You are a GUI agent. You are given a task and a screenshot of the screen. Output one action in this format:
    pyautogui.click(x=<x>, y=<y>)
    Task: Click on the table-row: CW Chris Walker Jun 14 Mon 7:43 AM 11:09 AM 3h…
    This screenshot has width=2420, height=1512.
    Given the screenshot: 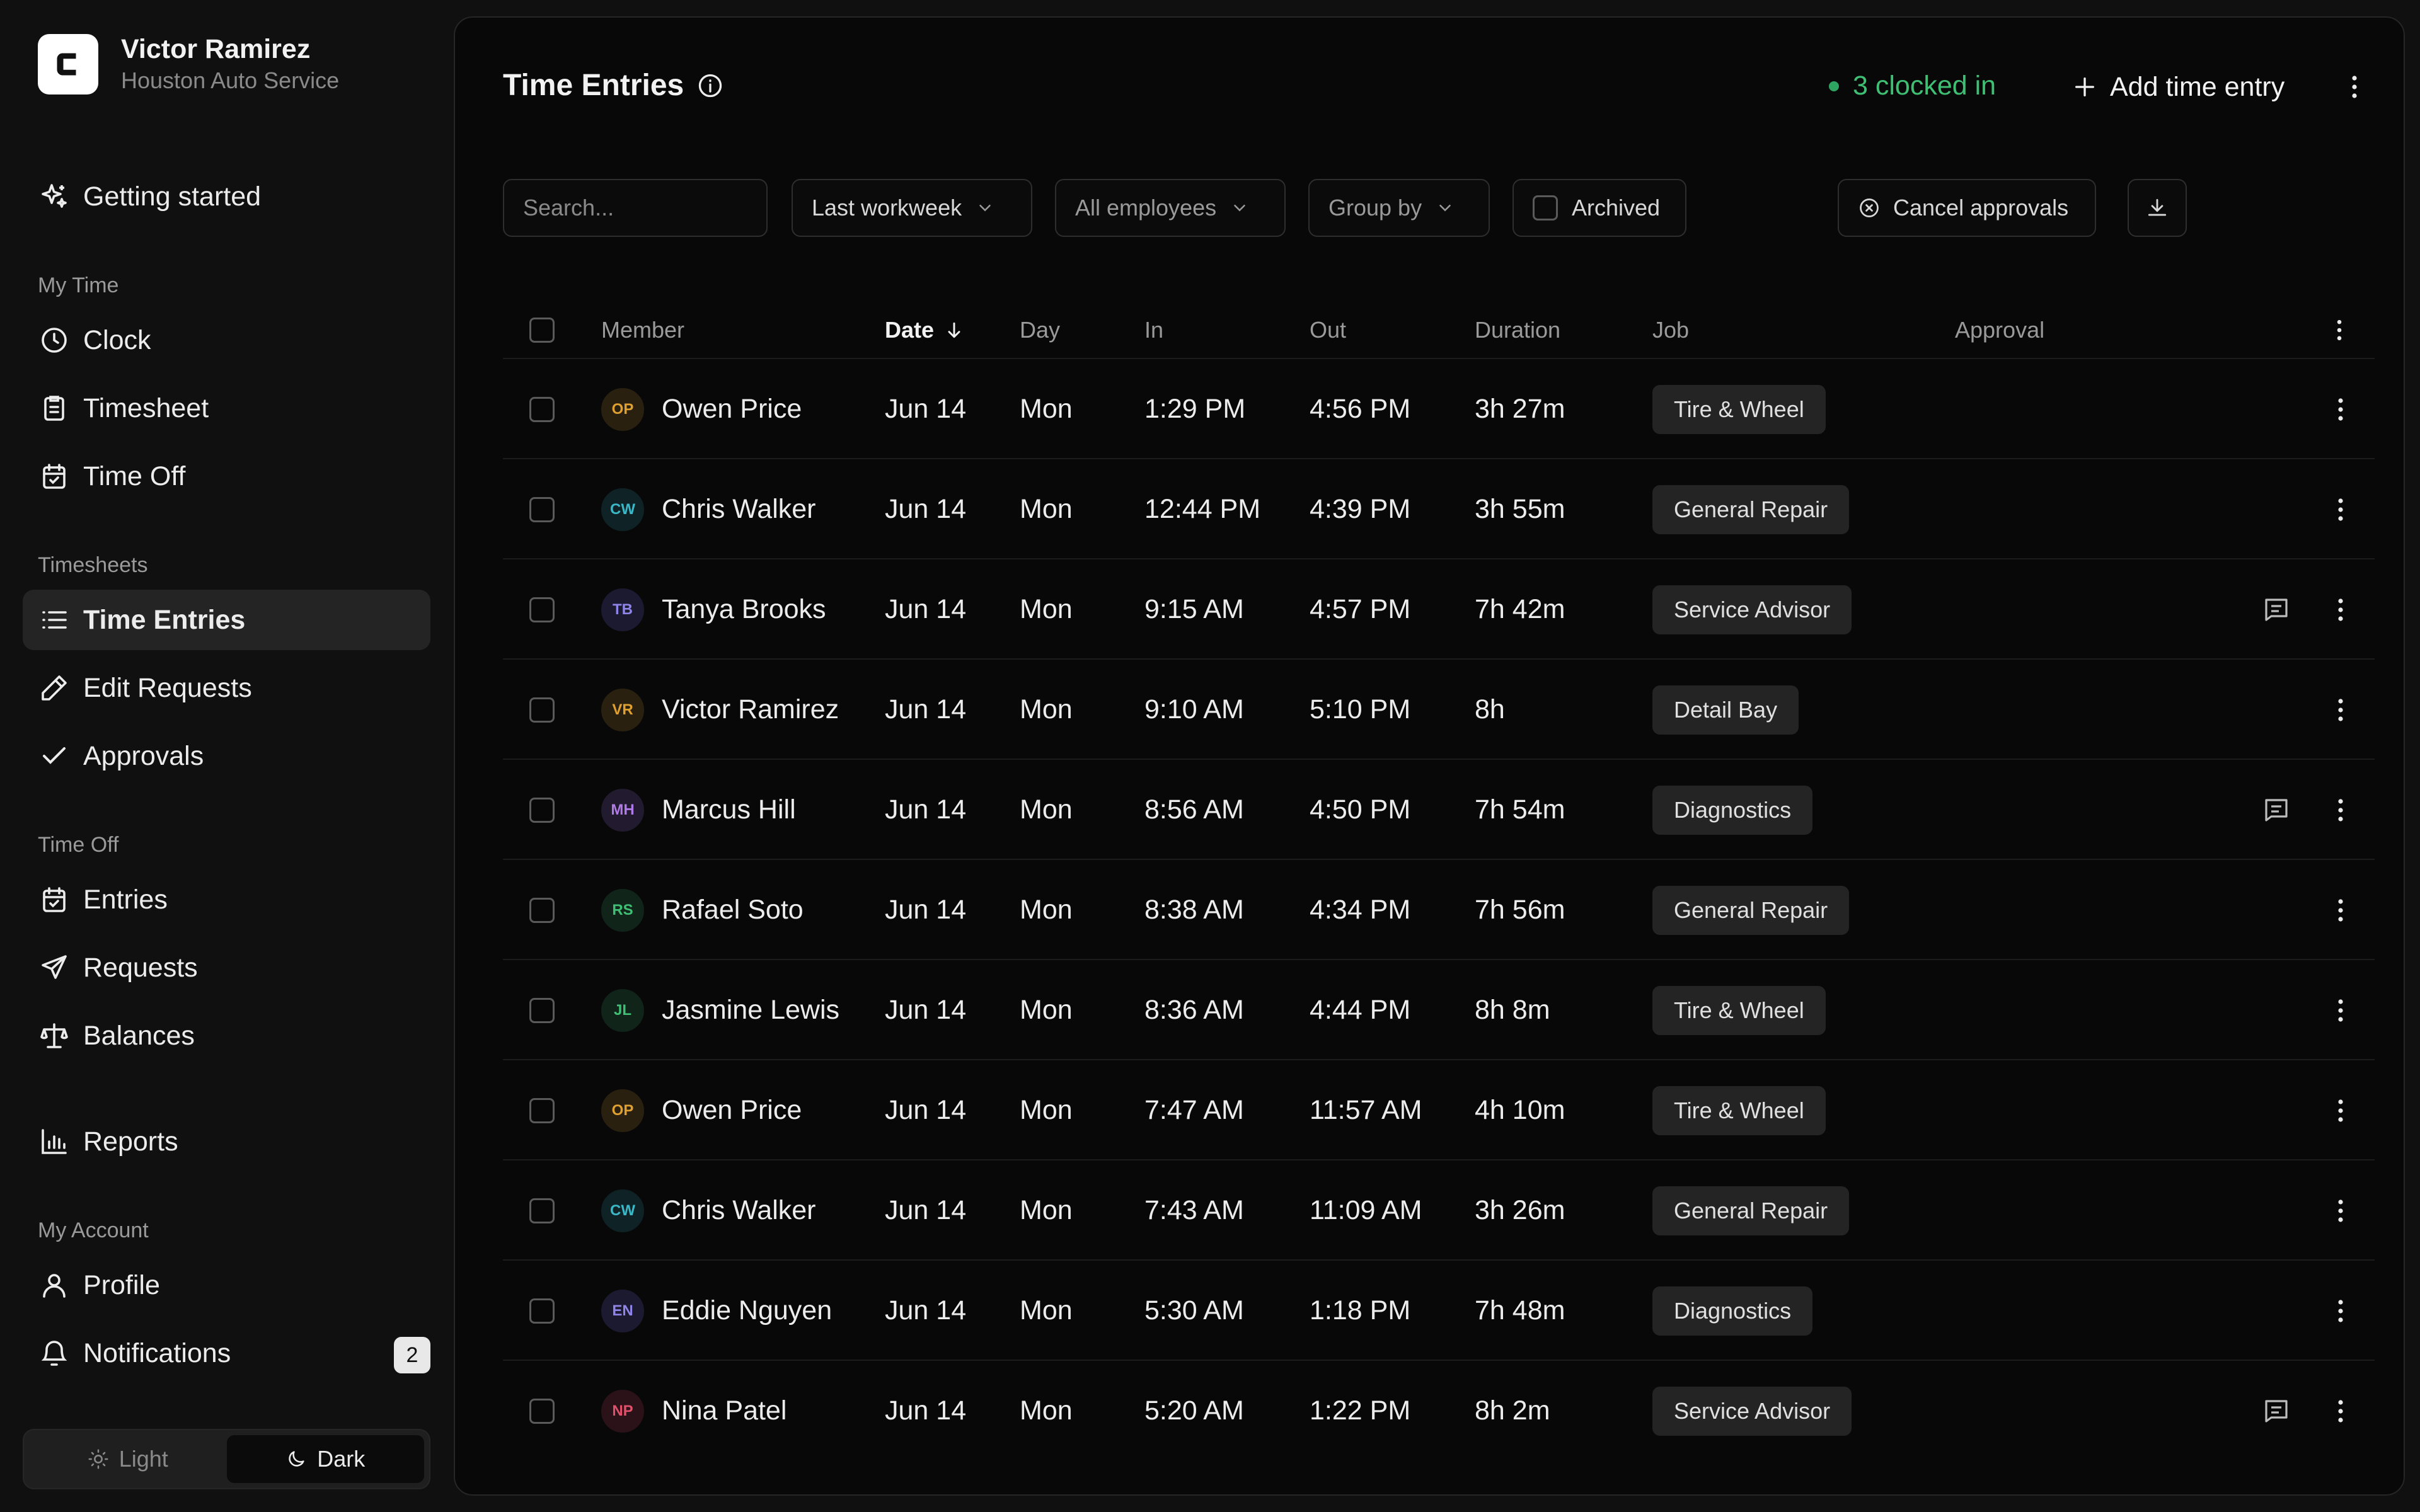 What is the action you would take?
    pyautogui.click(x=1439, y=1209)
    